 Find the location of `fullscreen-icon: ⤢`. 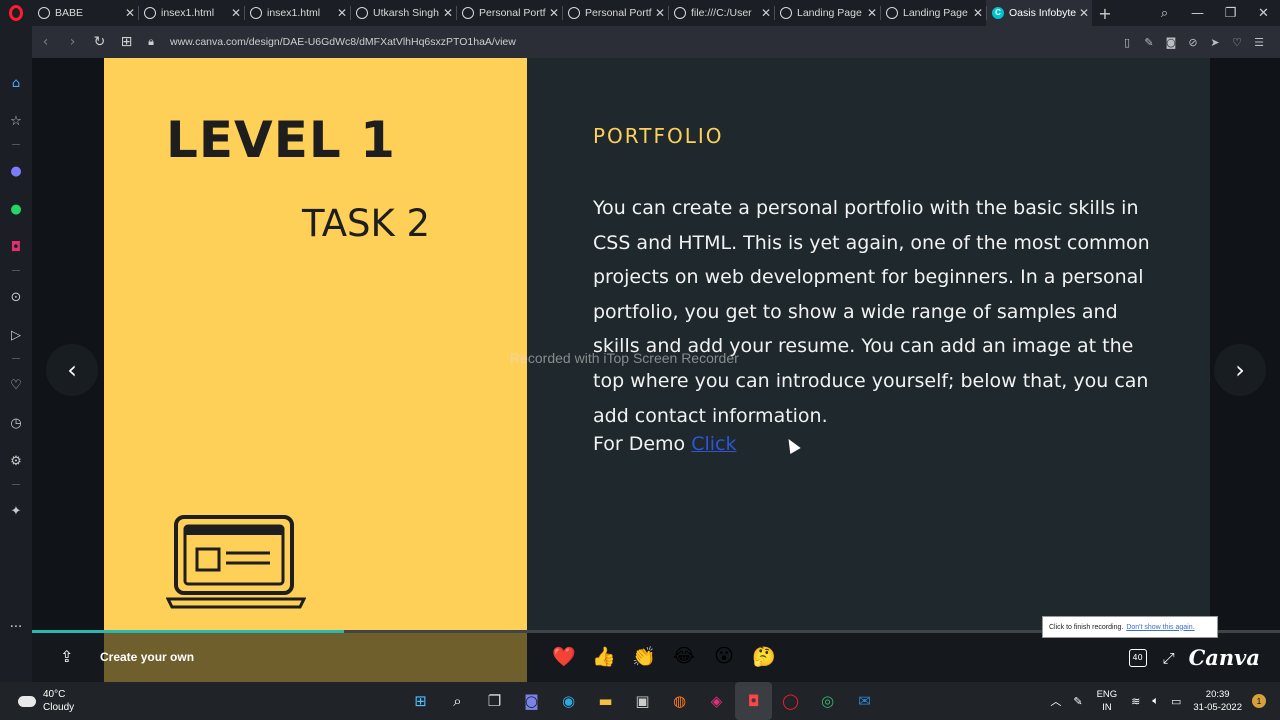

fullscreen-icon: ⤢ is located at coordinates (1169, 658).